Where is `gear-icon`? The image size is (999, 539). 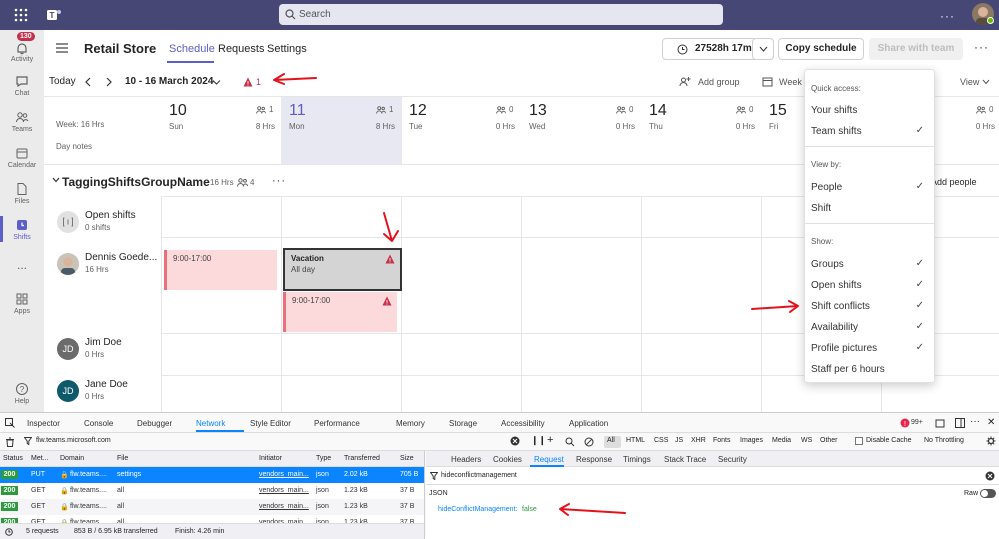
gear-icon is located at coordinates (991, 441).